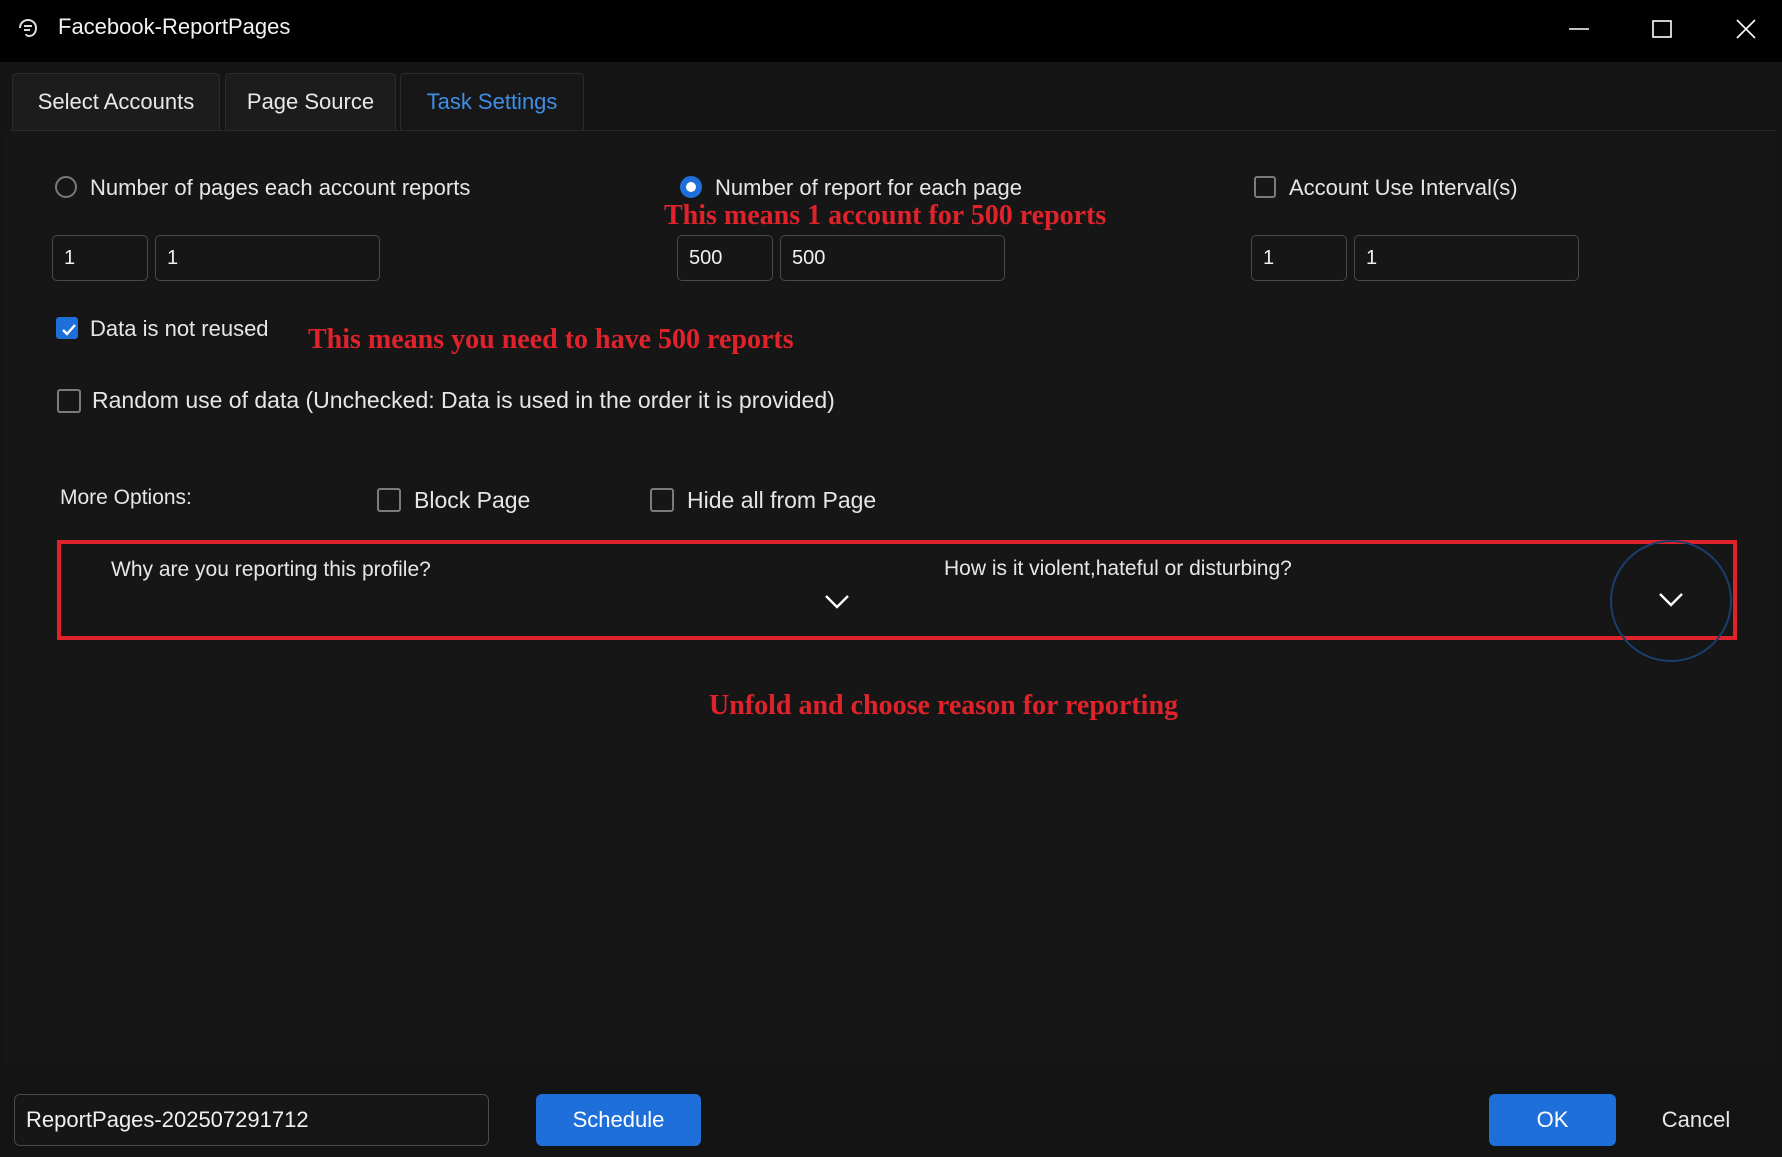  I want to click on annotation-note-1: This means 1 account for 500 reports, so click(885, 215).